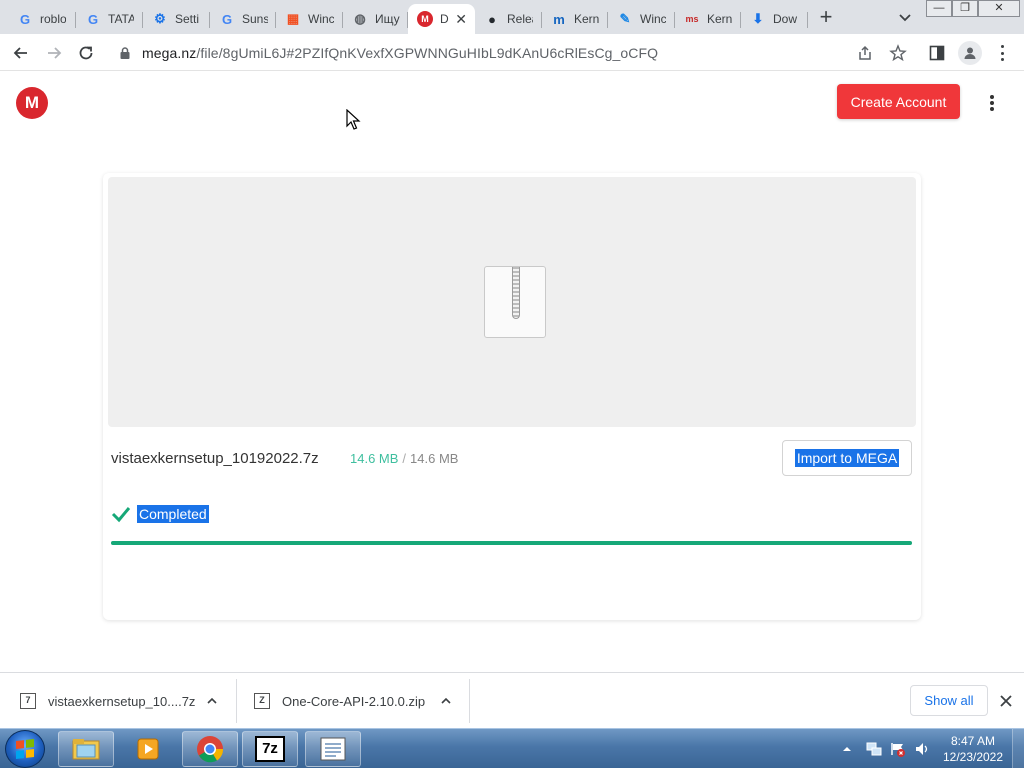 The width and height of the screenshot is (1024, 769). Describe the element at coordinates (353, 119) in the screenshot. I see `mouse-cursor-icon` at that location.